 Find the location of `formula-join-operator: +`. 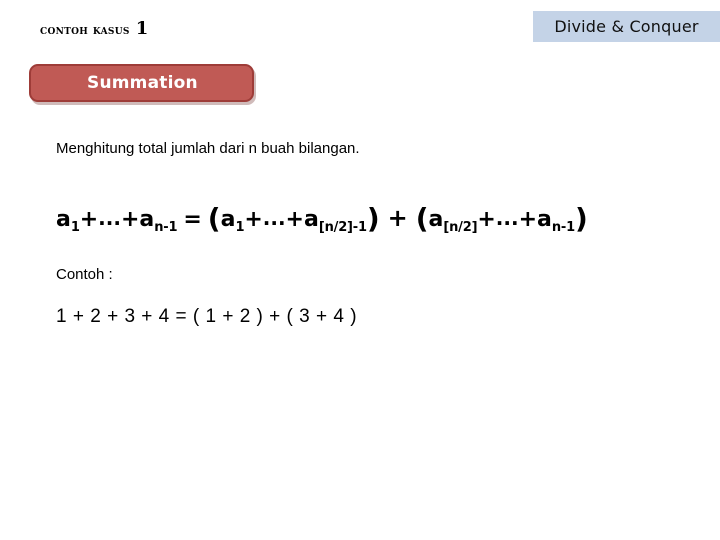

formula-join-operator: + is located at coordinates (397, 218).